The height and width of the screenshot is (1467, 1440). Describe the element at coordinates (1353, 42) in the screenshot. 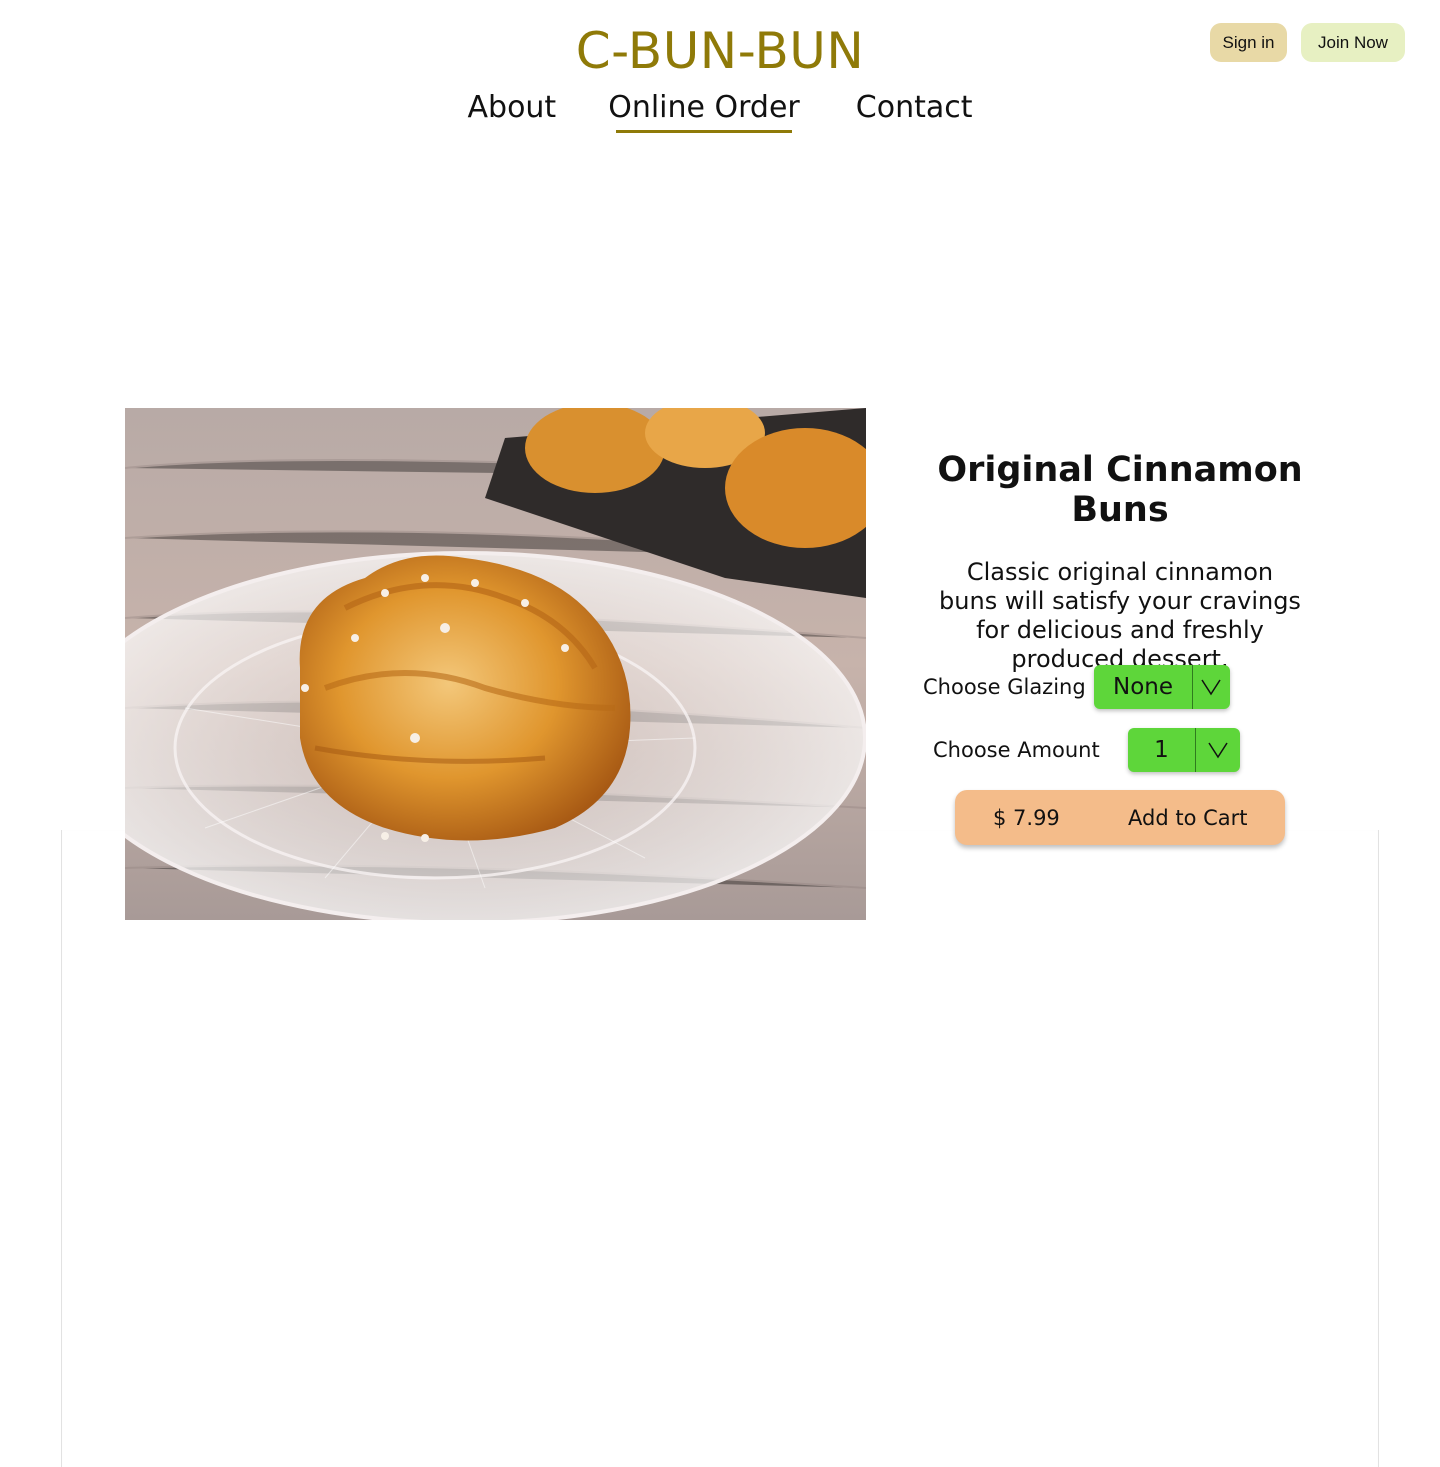

I see `join-now-button: Join Now` at that location.